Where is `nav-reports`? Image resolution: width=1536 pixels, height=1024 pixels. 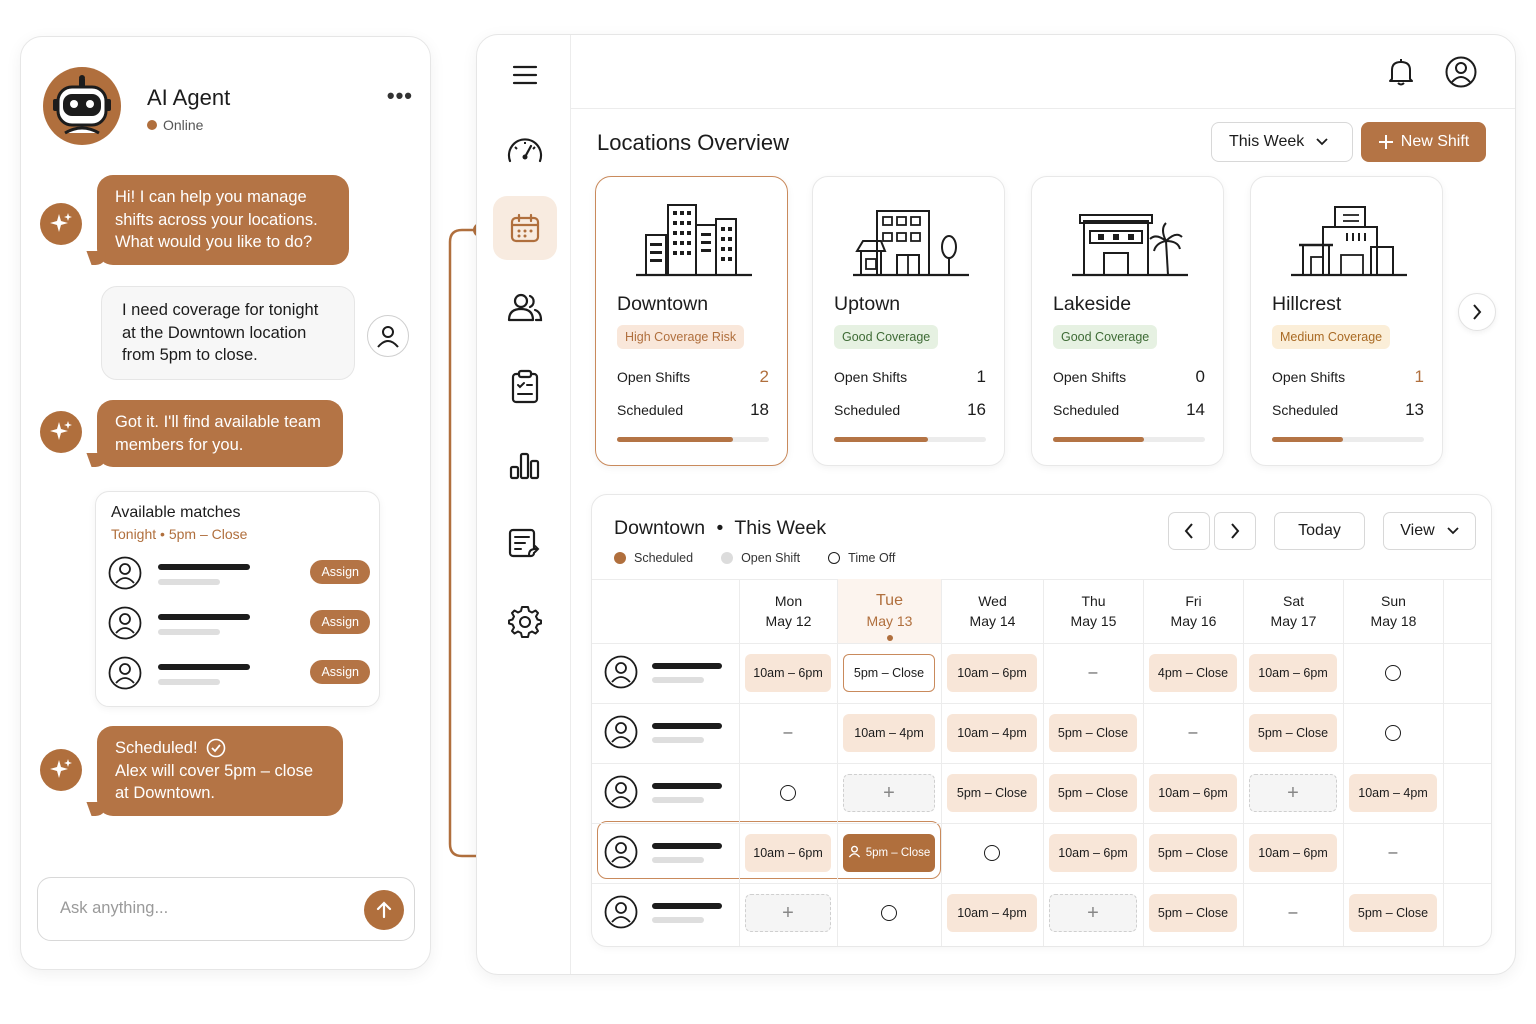
nav-reports is located at coordinates (525, 465).